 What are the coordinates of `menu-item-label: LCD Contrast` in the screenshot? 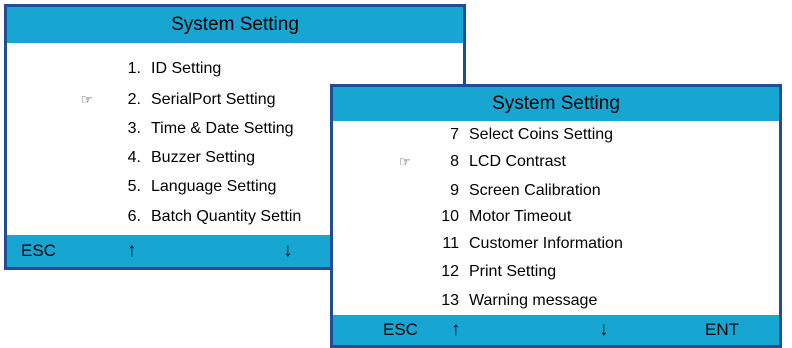 It's located at (517, 161).